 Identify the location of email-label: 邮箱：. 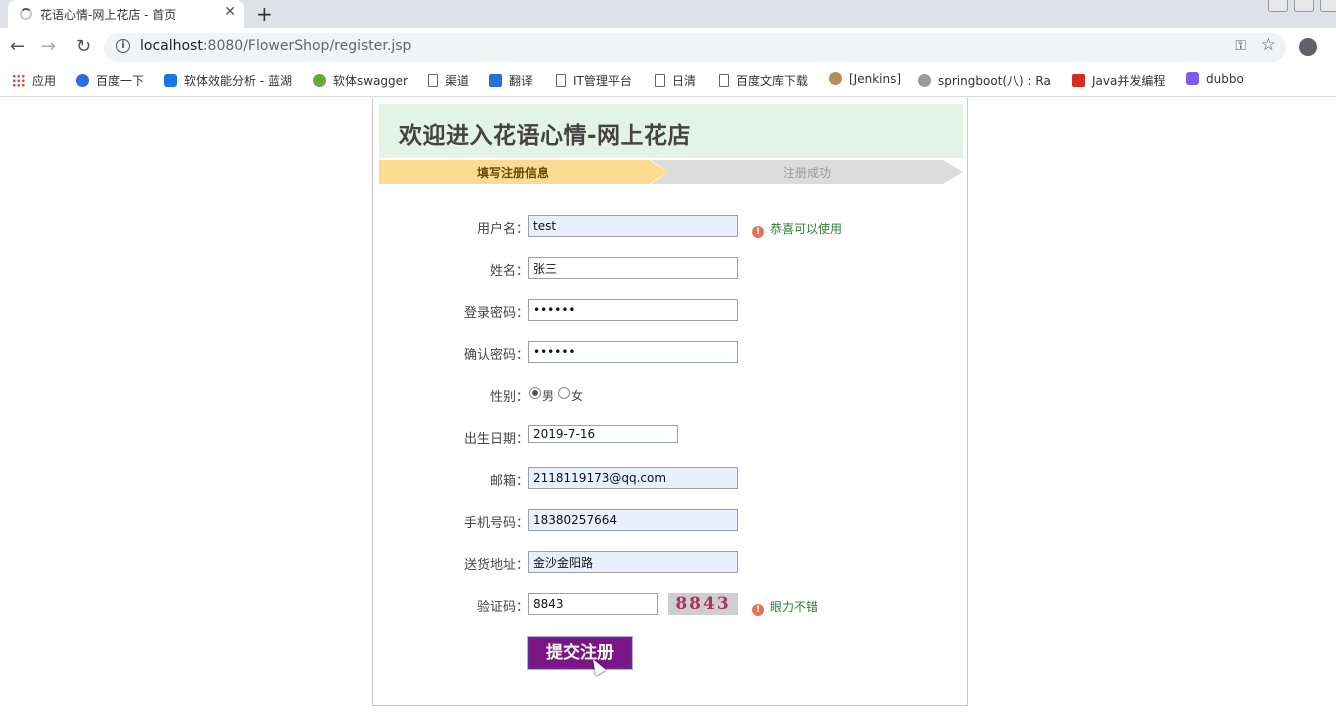
(509, 481).